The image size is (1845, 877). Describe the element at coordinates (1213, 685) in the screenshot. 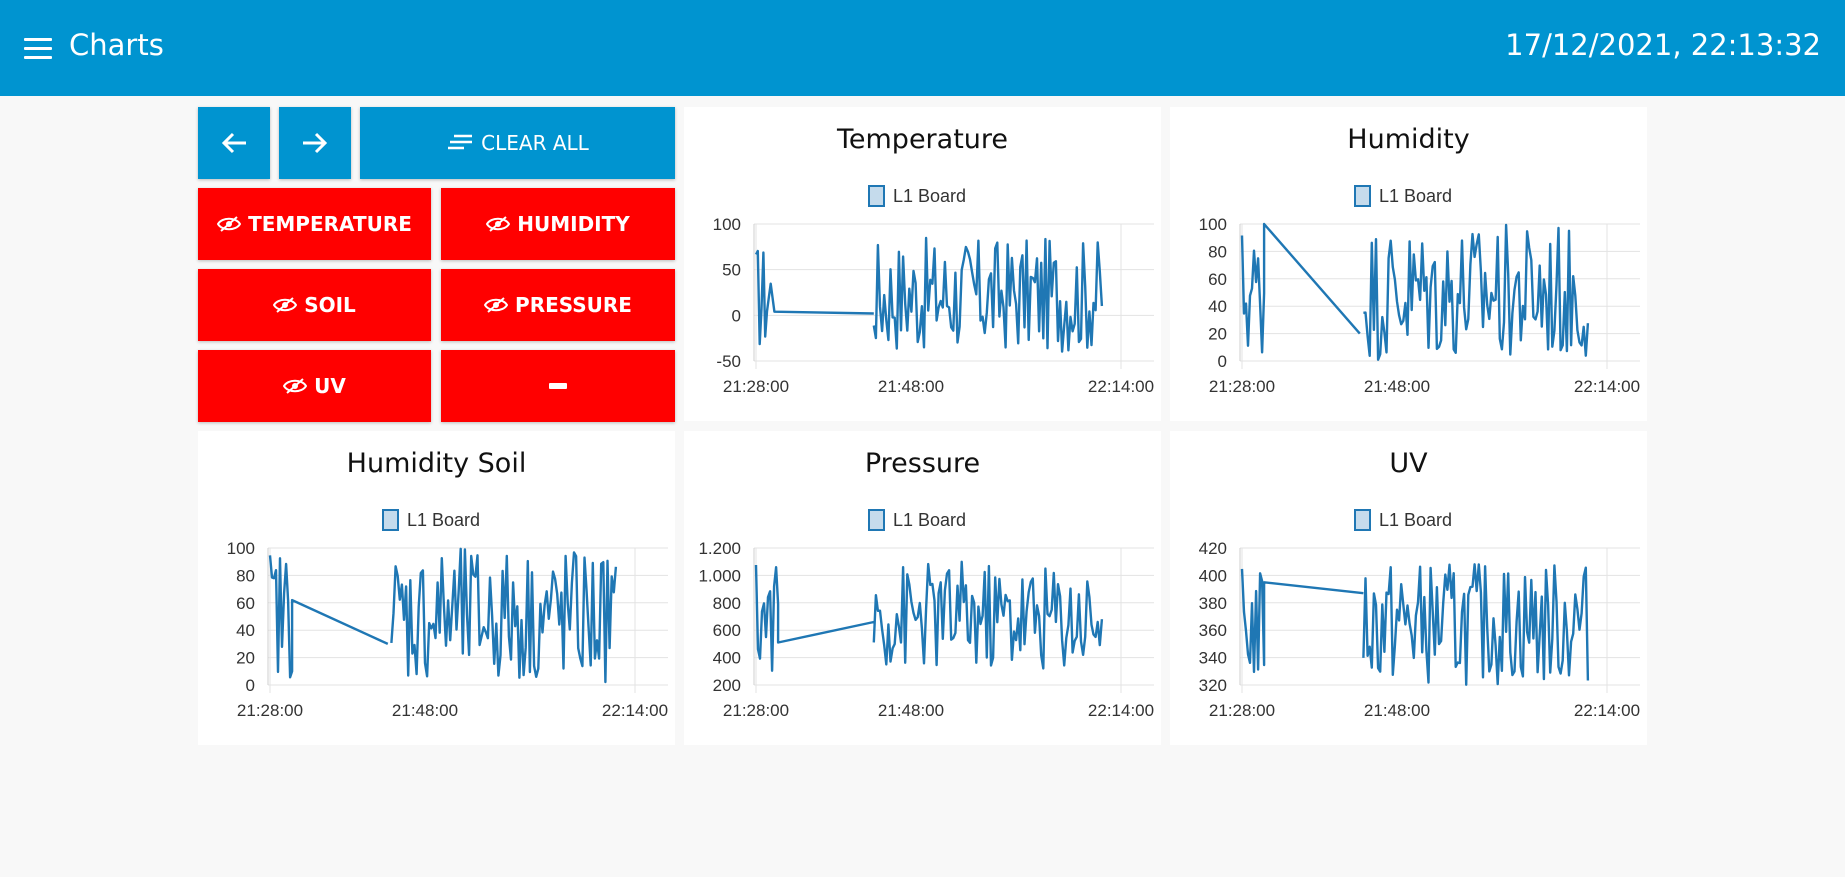

I see `y-tick-label: 320` at that location.